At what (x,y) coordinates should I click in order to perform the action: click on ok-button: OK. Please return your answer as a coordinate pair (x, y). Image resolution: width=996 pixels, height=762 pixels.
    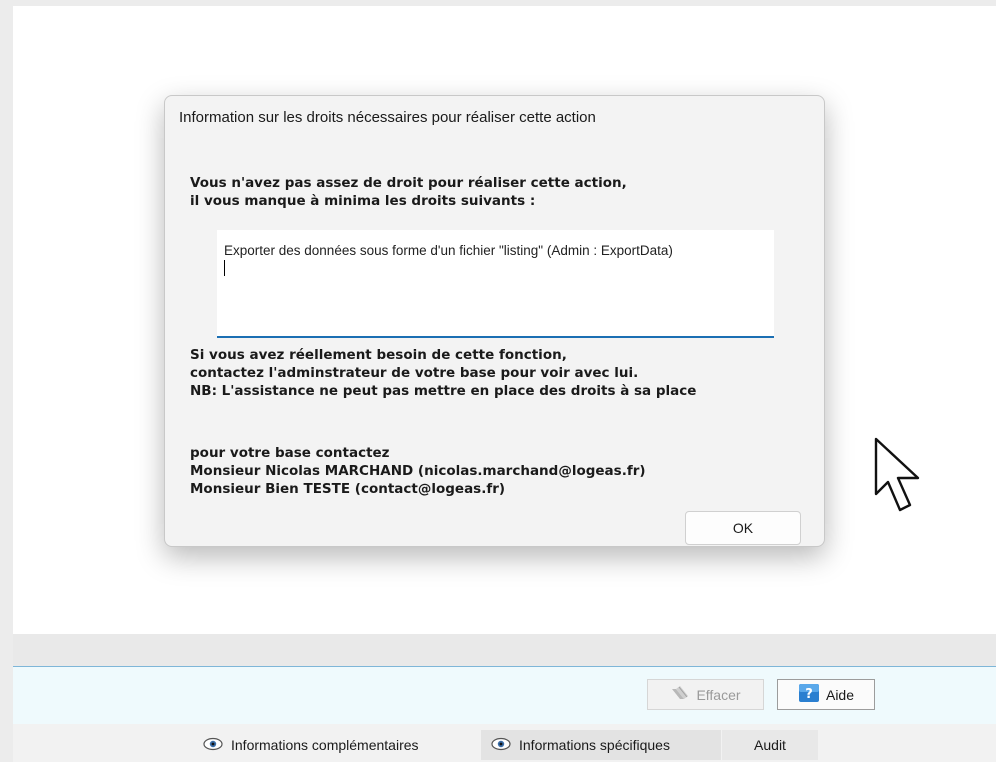
    Looking at the image, I should click on (743, 528).